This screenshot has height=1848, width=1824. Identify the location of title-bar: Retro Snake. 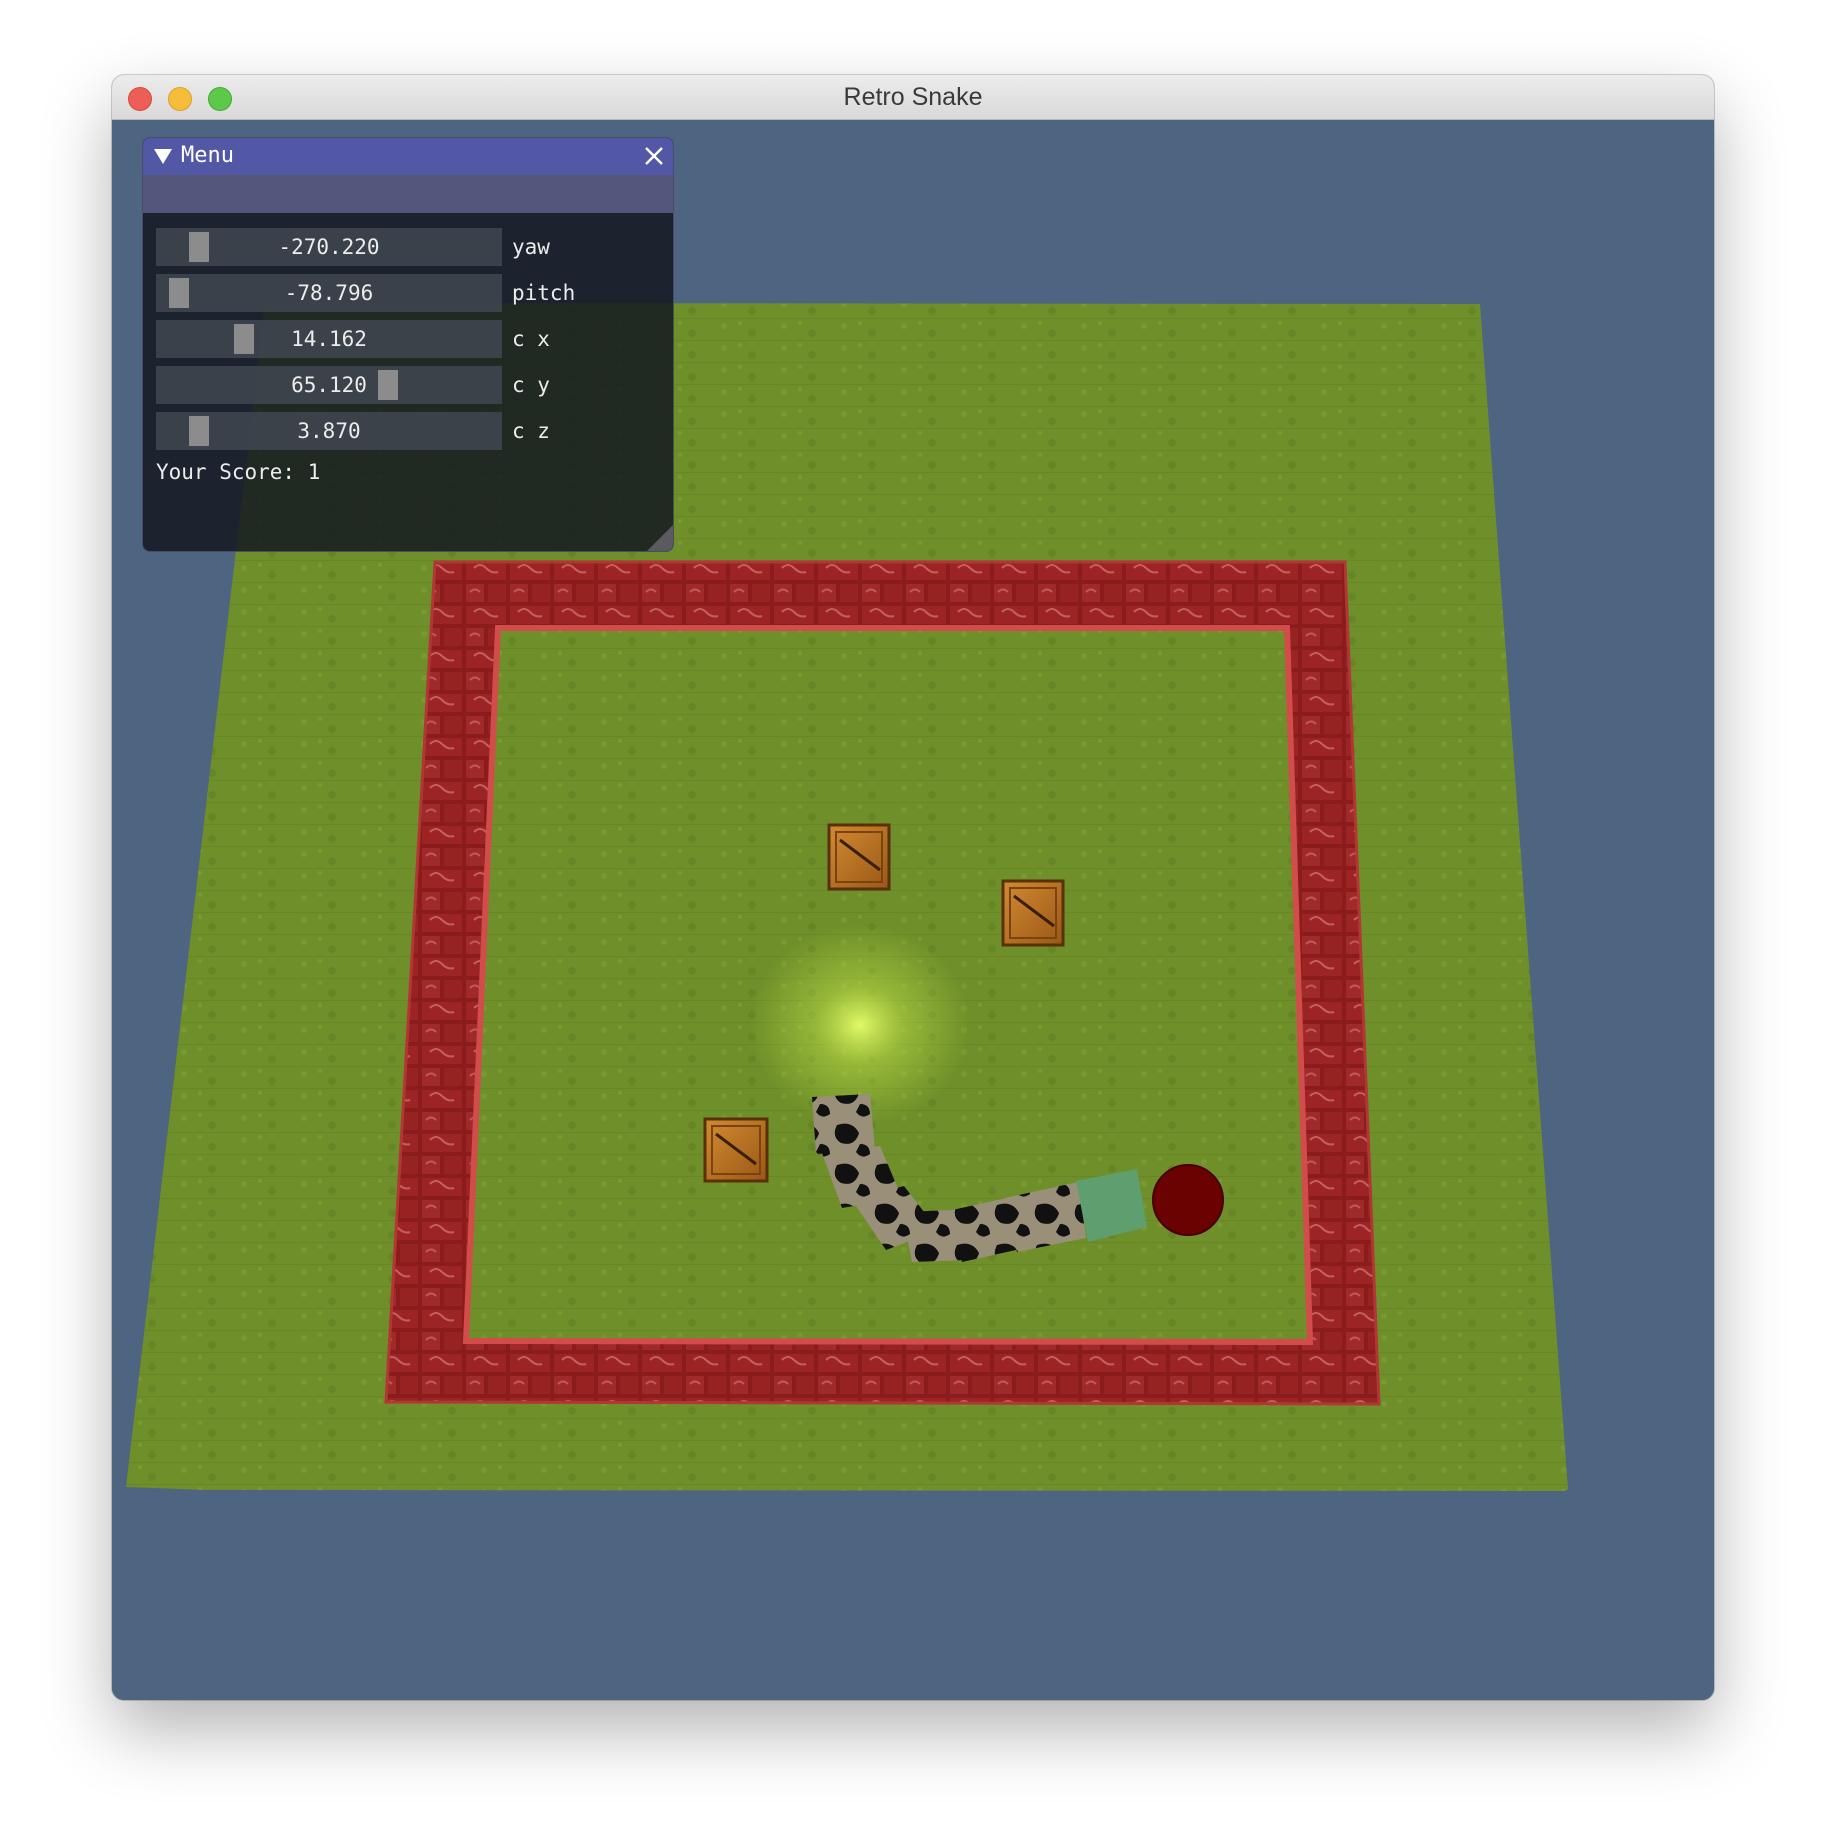
(913, 97).